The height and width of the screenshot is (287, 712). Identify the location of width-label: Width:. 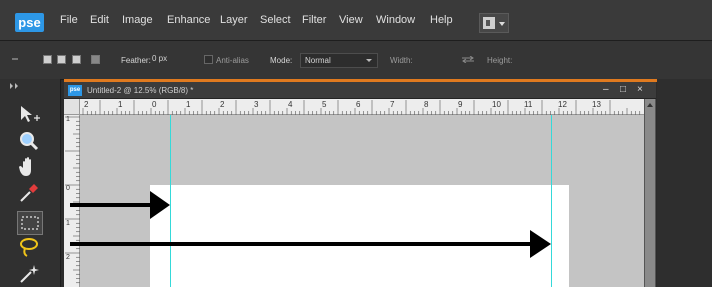
(401, 60).